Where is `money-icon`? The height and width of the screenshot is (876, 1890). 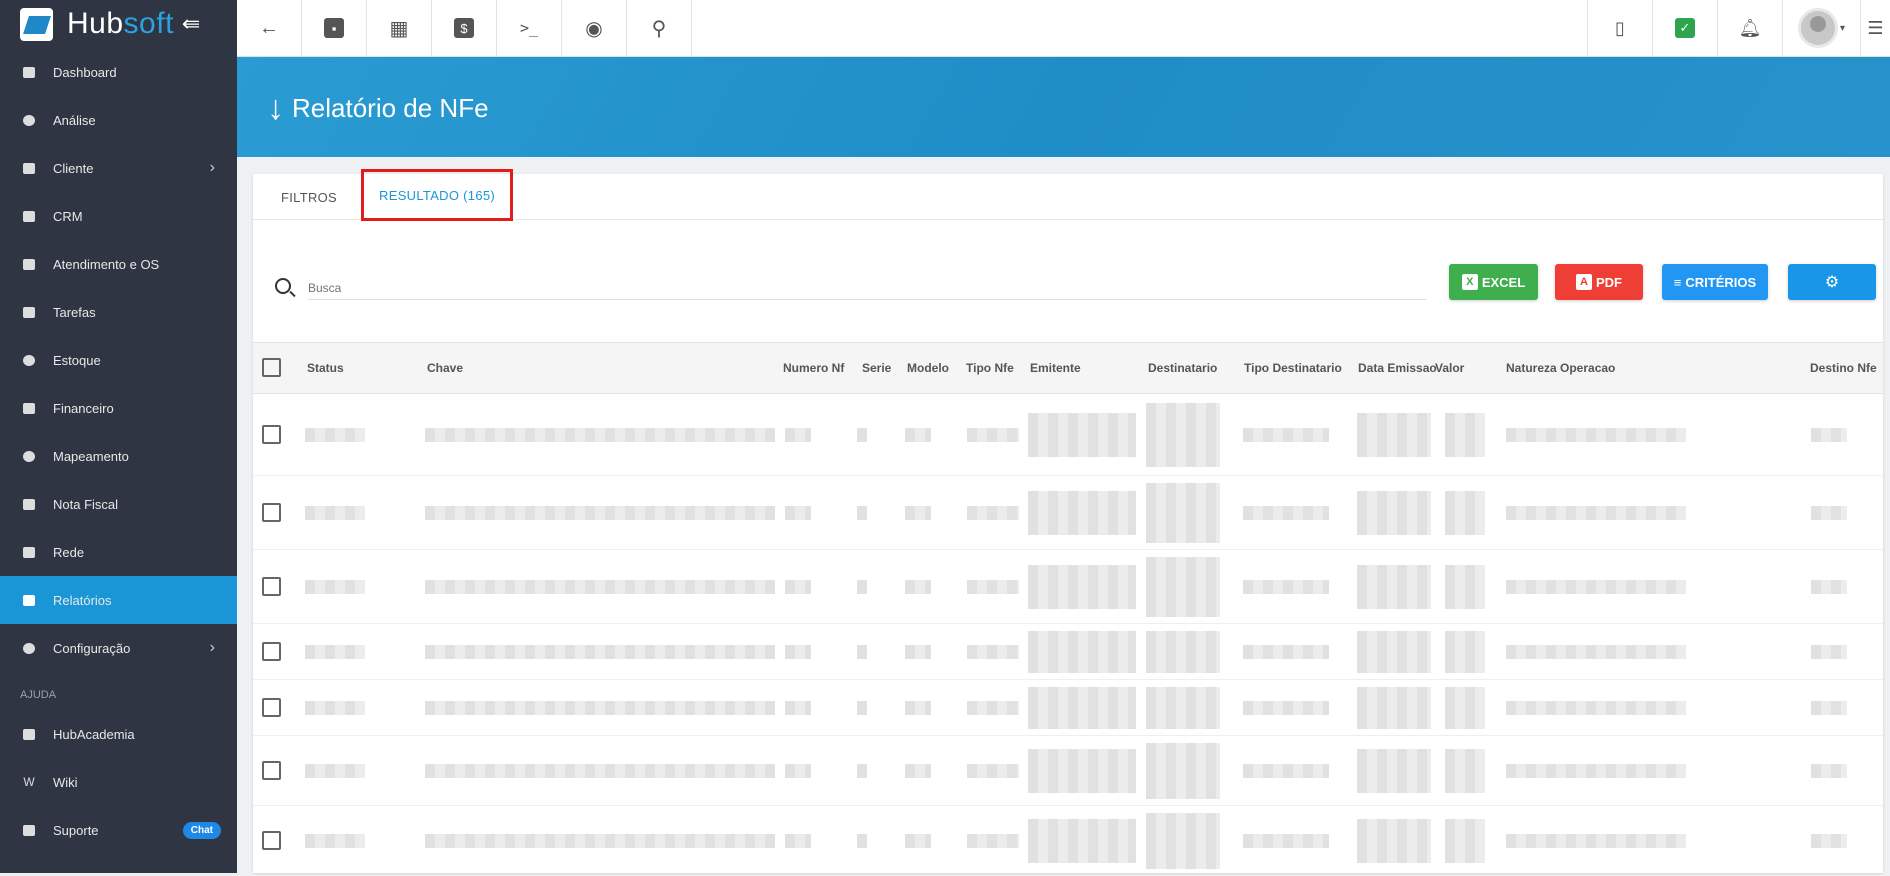 money-icon is located at coordinates (29, 408).